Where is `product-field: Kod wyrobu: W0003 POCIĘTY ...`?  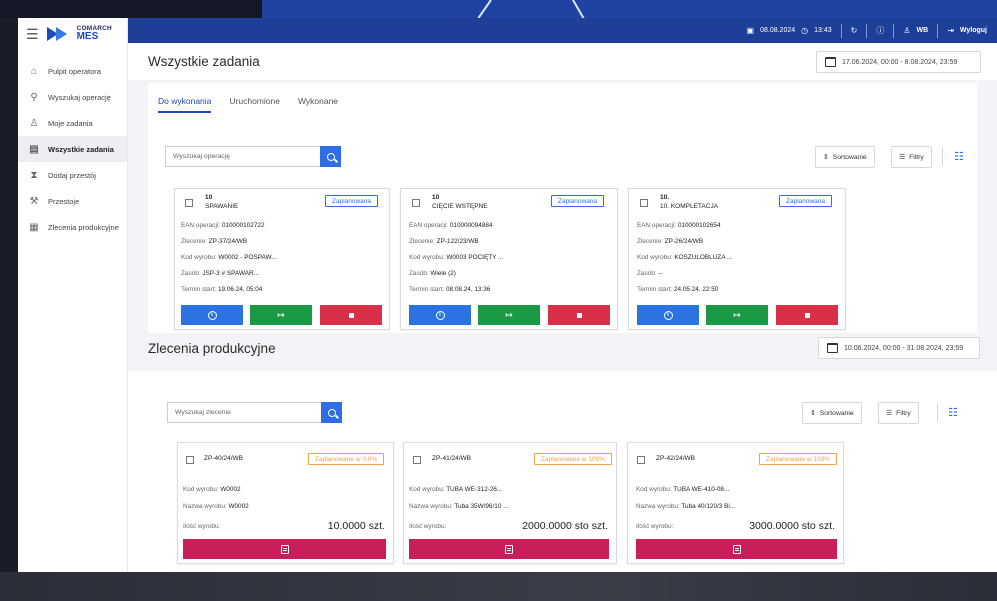 product-field: Kod wyrobu: W0003 POCIĘTY ... is located at coordinates (456, 257).